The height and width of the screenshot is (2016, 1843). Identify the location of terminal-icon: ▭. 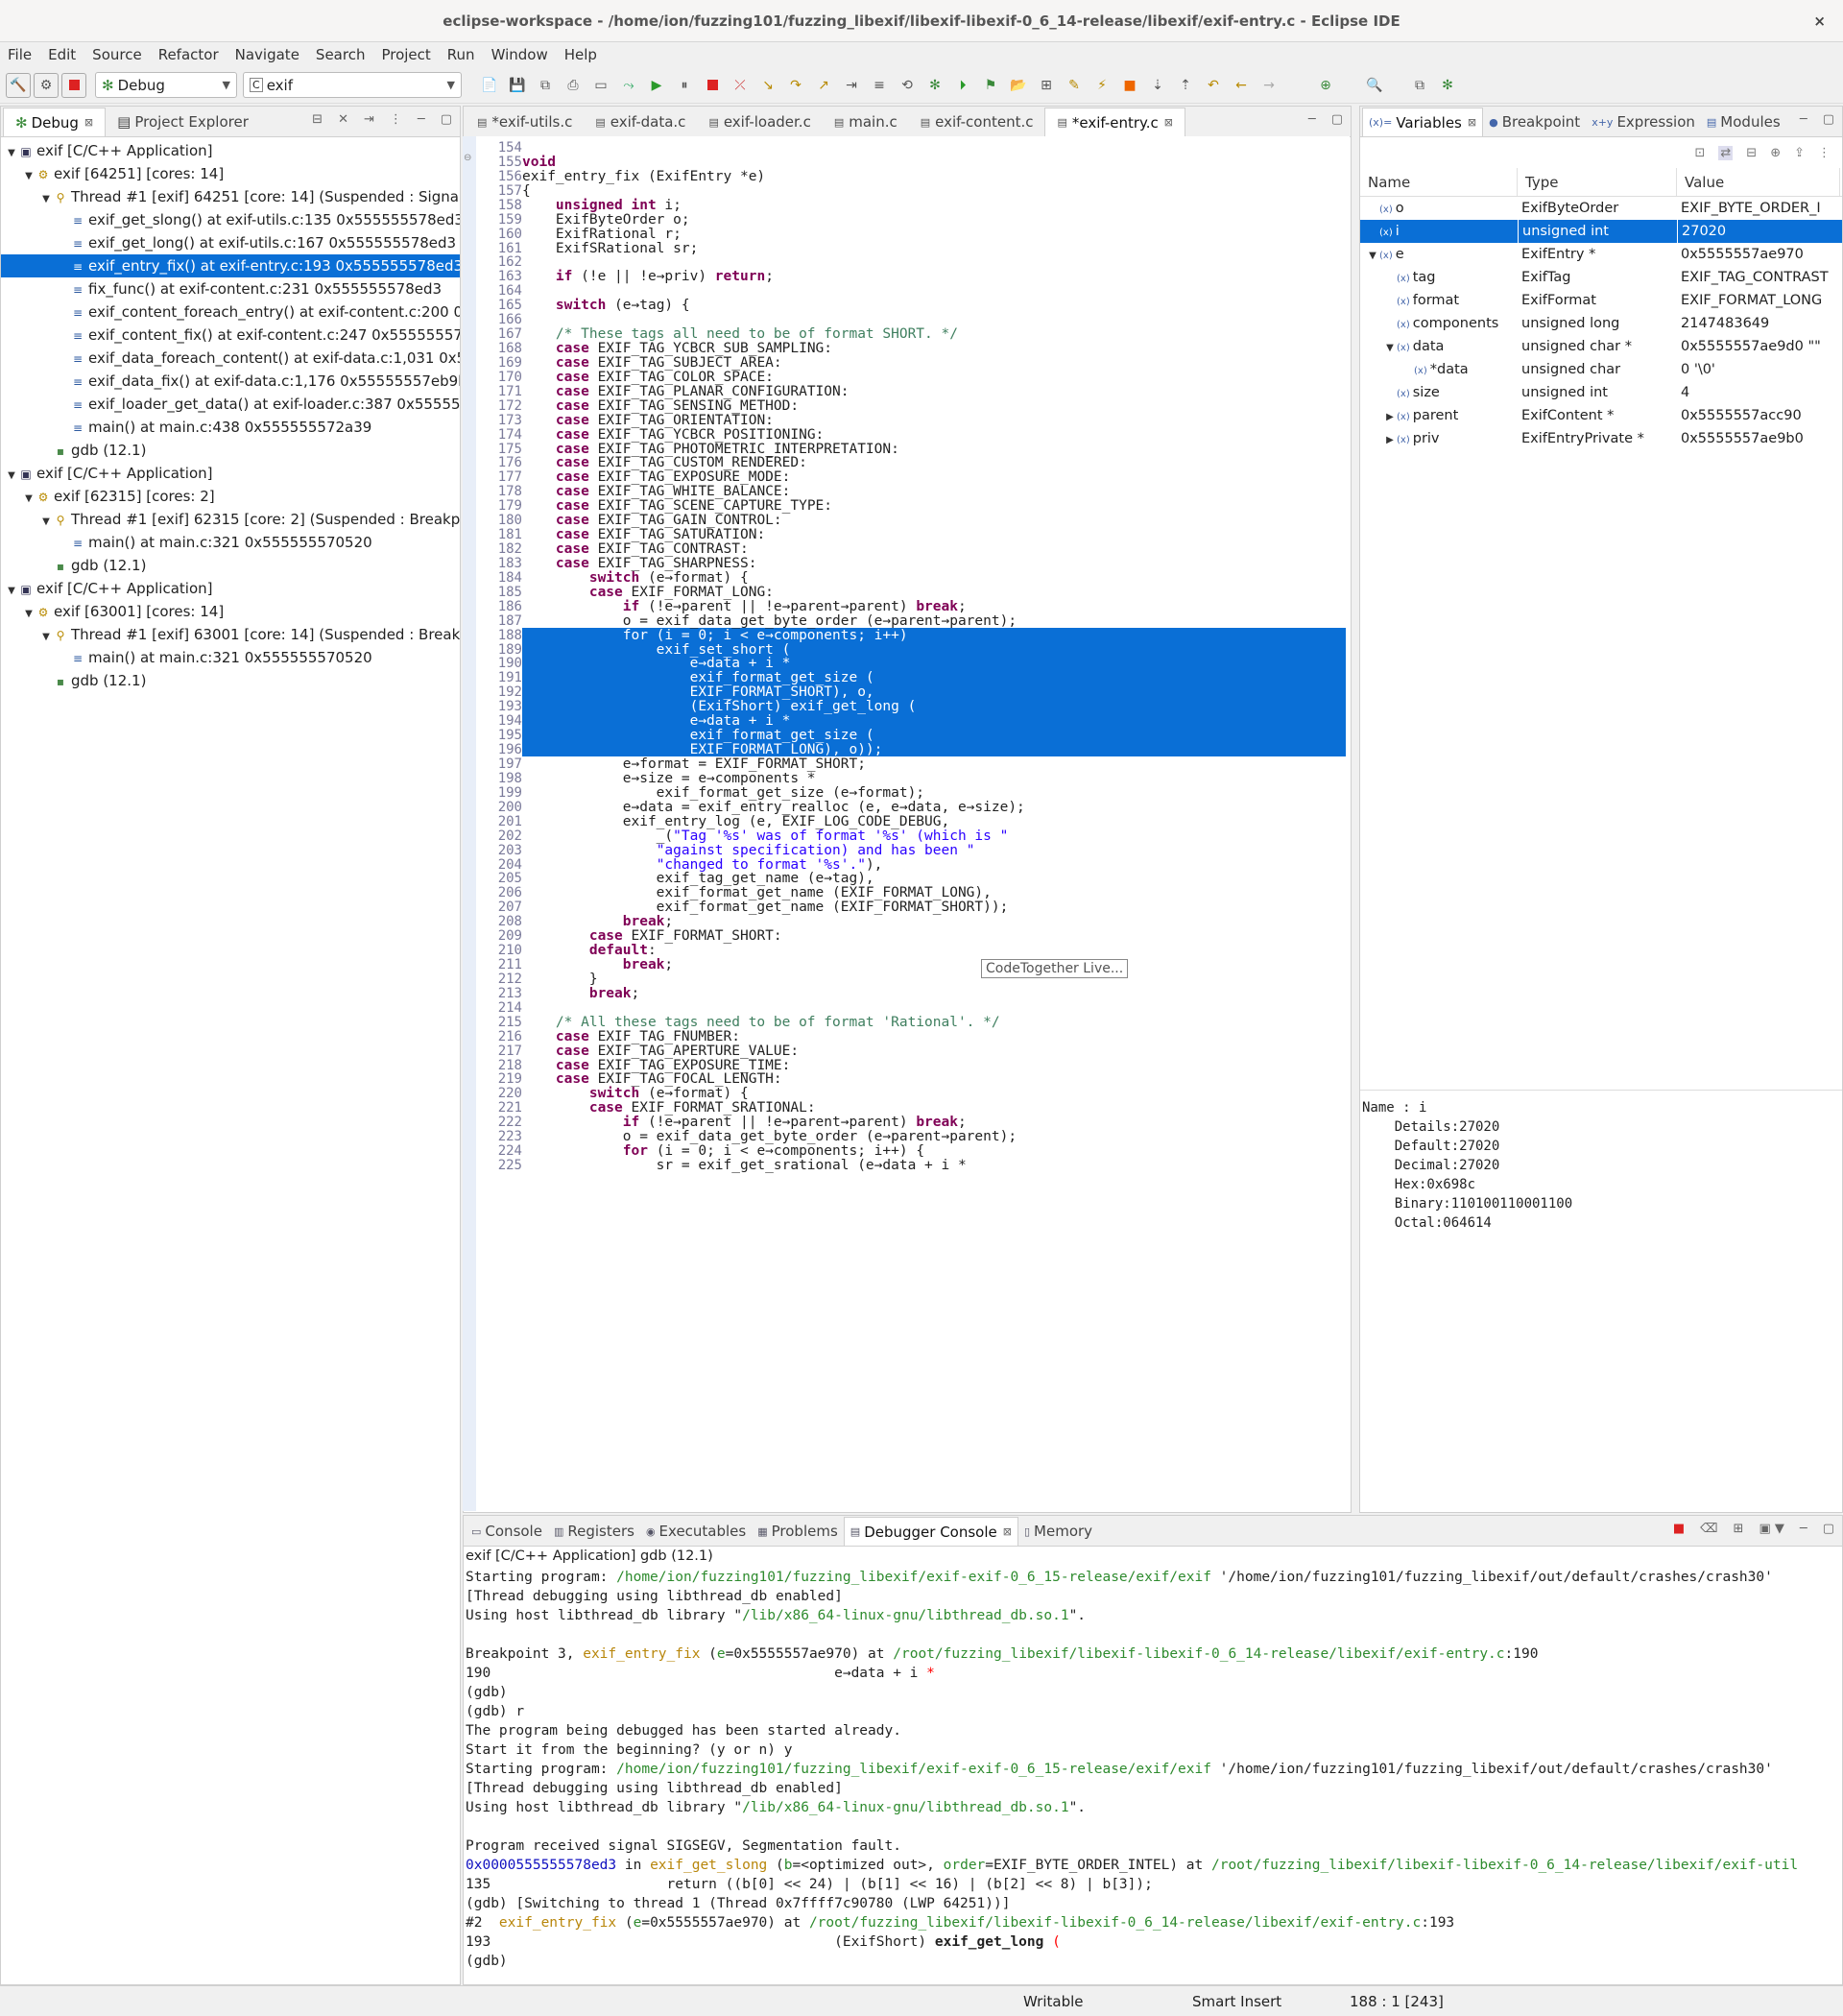
(600, 85).